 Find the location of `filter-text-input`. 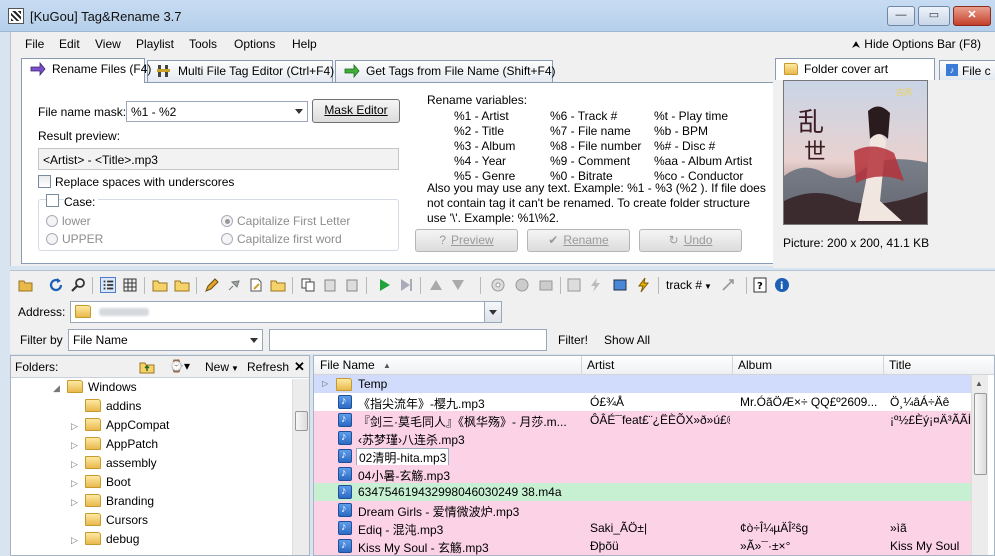

filter-text-input is located at coordinates (408, 340).